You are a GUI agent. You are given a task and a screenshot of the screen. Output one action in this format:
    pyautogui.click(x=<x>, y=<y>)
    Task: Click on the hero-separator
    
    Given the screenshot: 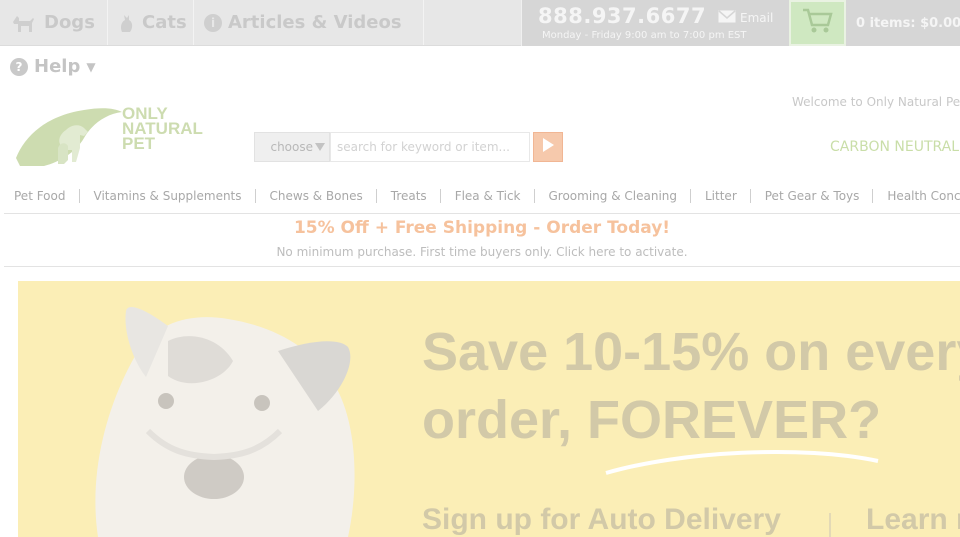 What is the action you would take?
    pyautogui.click(x=830, y=525)
    